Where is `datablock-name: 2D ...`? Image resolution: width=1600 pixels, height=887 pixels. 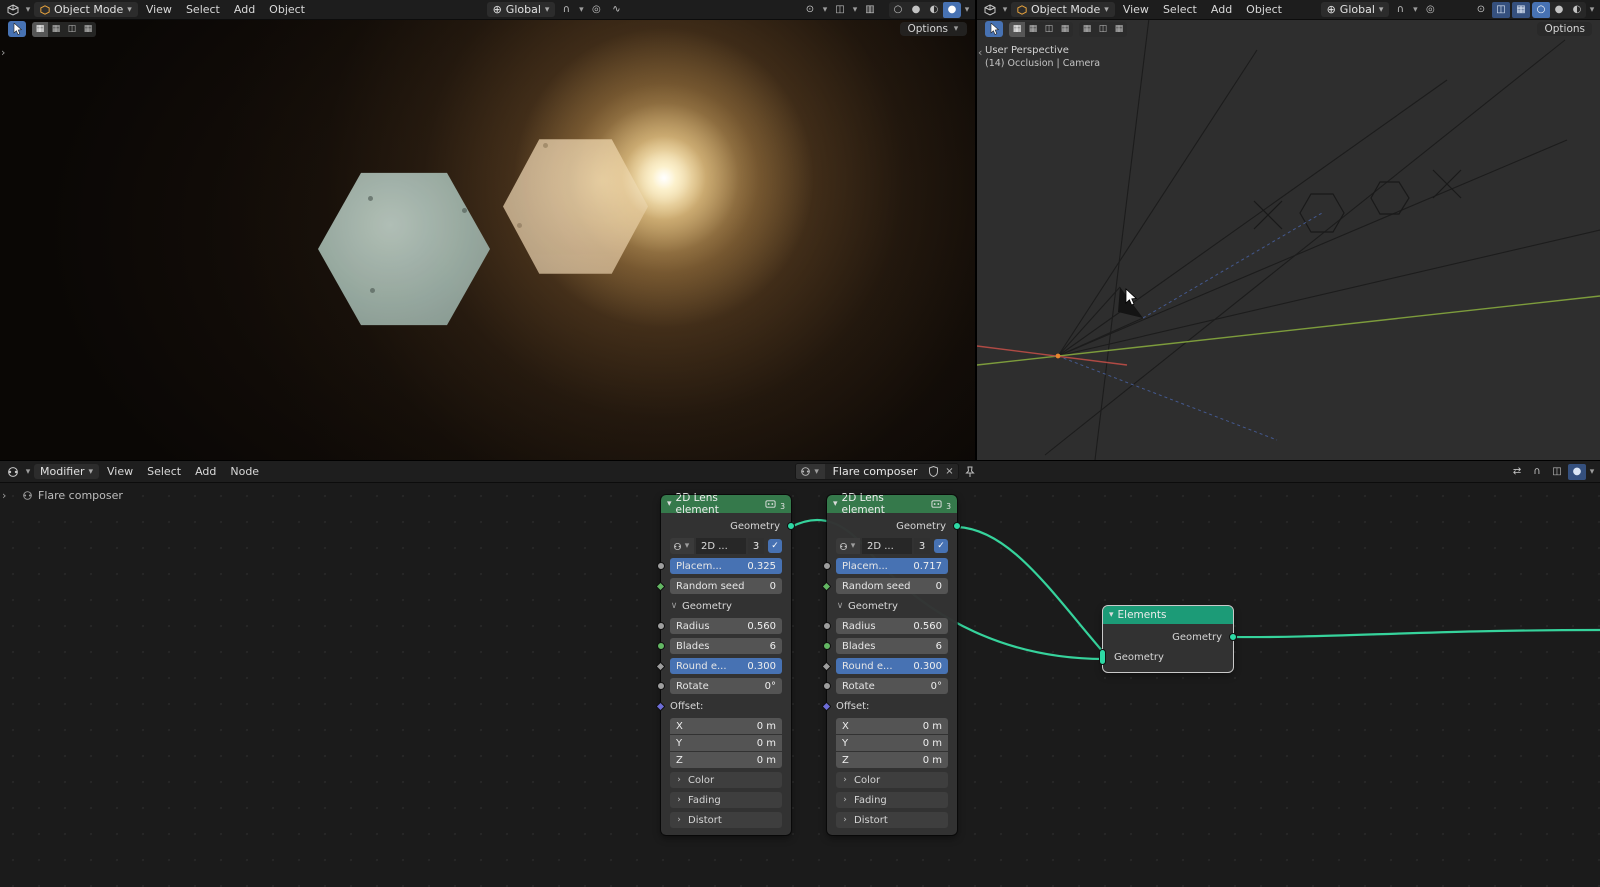 datablock-name: 2D ... is located at coordinates (721, 546).